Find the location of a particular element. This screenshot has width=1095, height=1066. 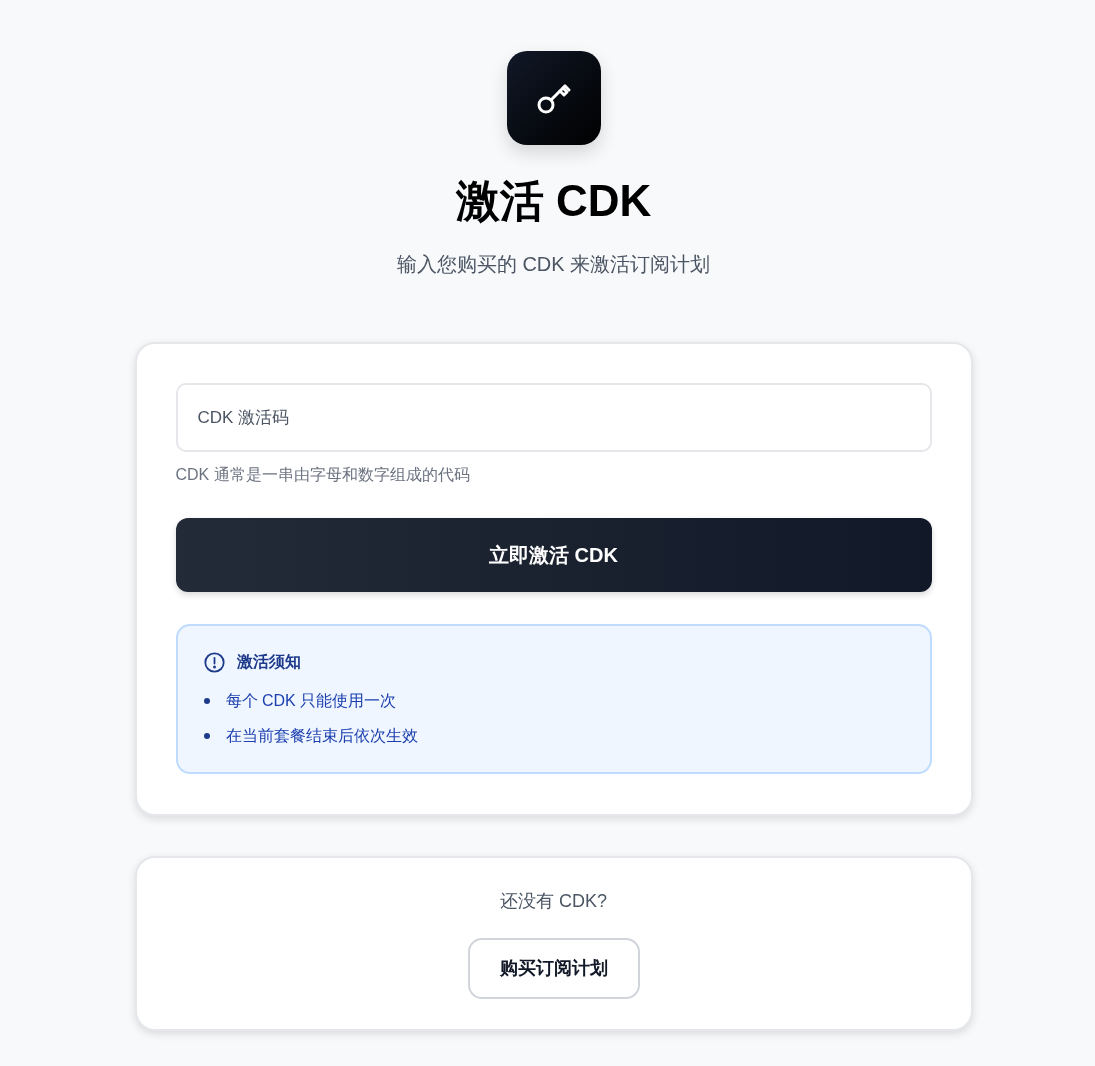

activate-button: 立即激活 CDK is located at coordinates (553, 555).